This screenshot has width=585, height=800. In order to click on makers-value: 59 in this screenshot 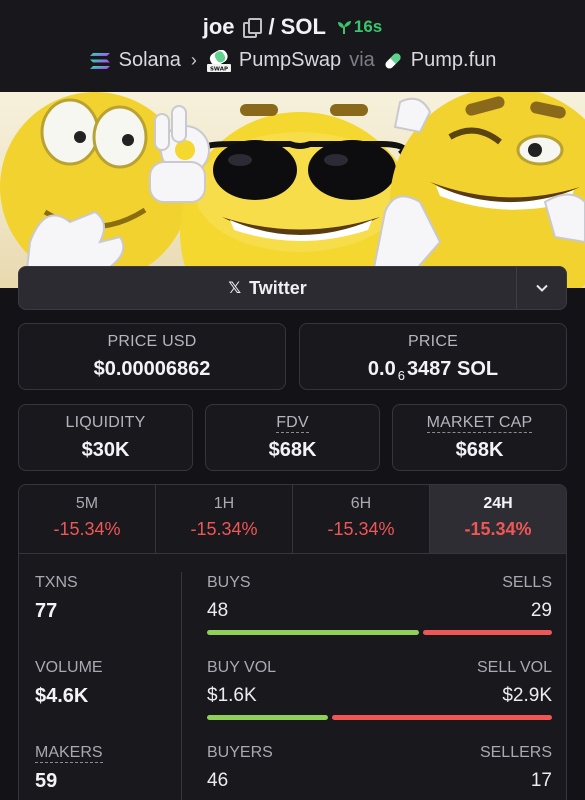, I will do `click(46, 781)`.